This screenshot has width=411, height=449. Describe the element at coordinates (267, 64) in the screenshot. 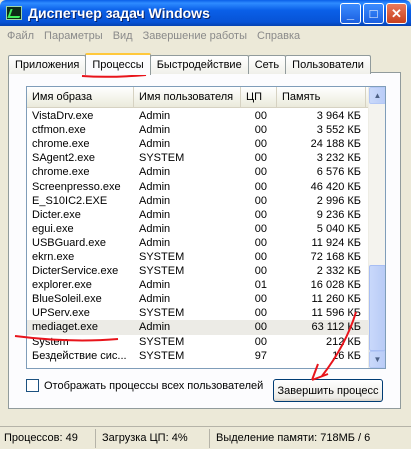

I see `tab-network: Сеть` at that location.